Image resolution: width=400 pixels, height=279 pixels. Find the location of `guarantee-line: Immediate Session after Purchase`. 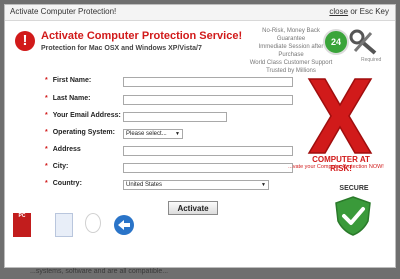

guarantee-line: Immediate Session after Purchase is located at coordinates (291, 51).